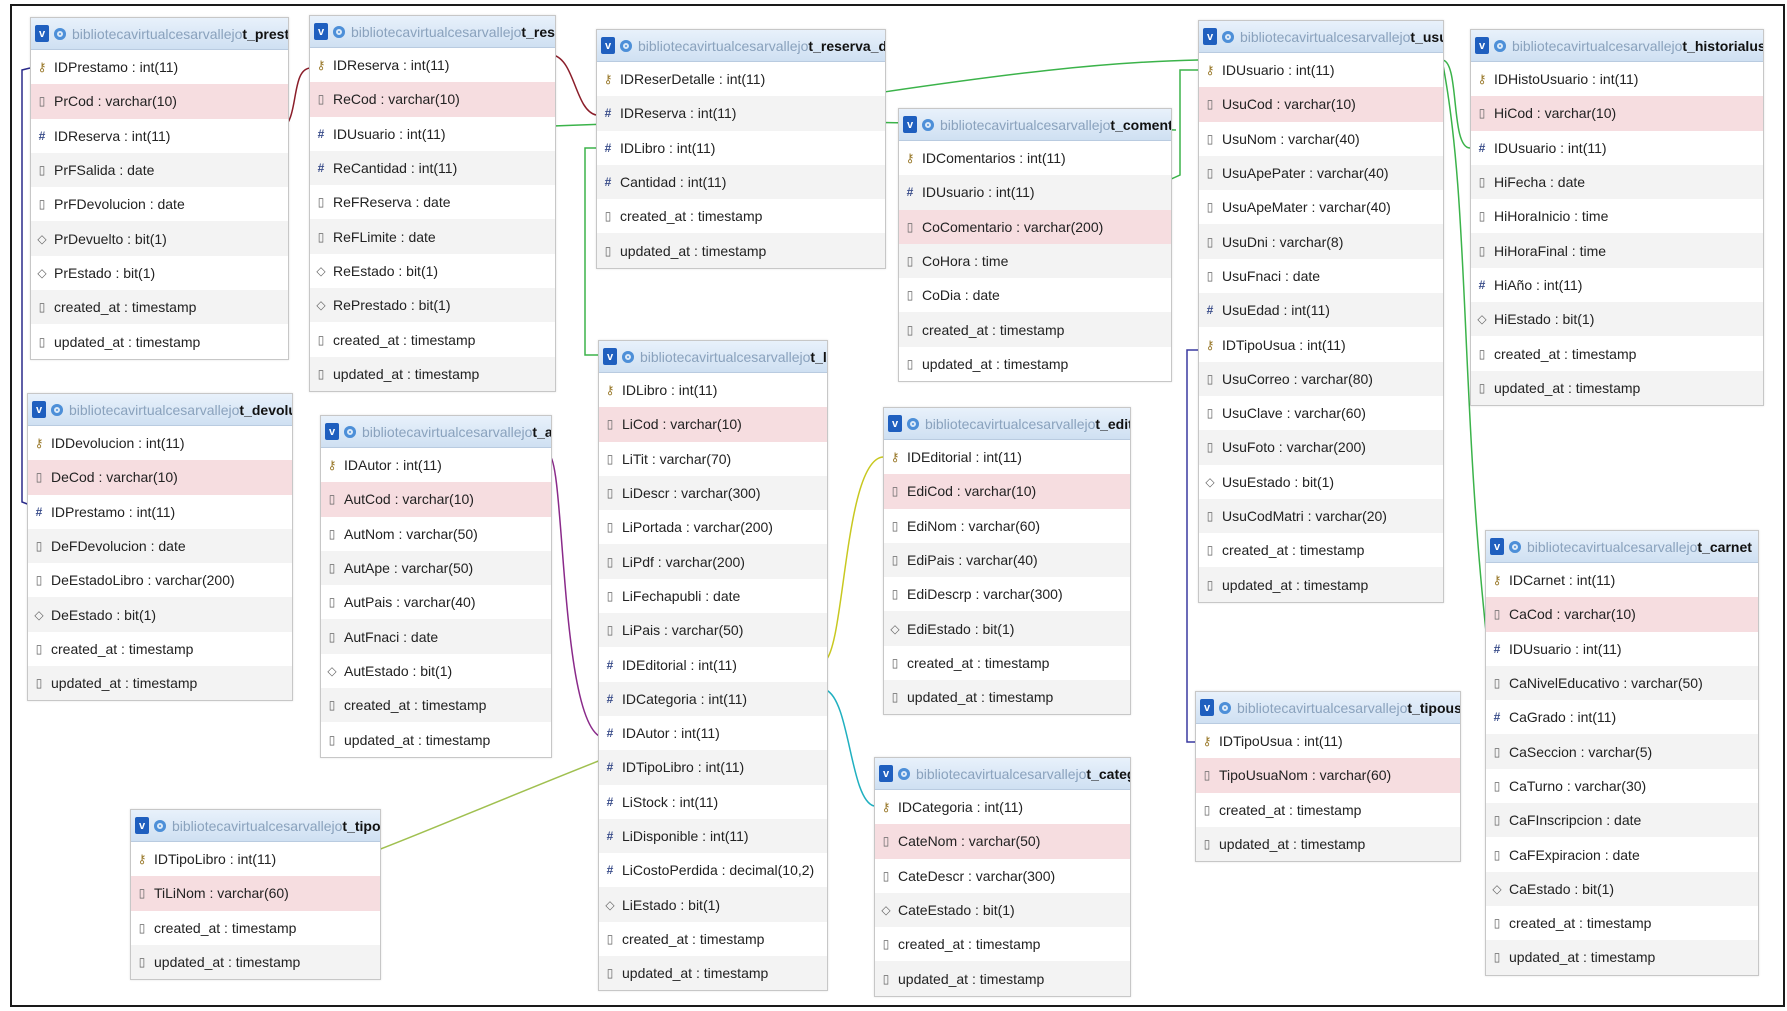  What do you see at coordinates (432, 32) in the screenshot?
I see `table-header: v bibliotecavirtualcesarvallejot_reserva` at bounding box center [432, 32].